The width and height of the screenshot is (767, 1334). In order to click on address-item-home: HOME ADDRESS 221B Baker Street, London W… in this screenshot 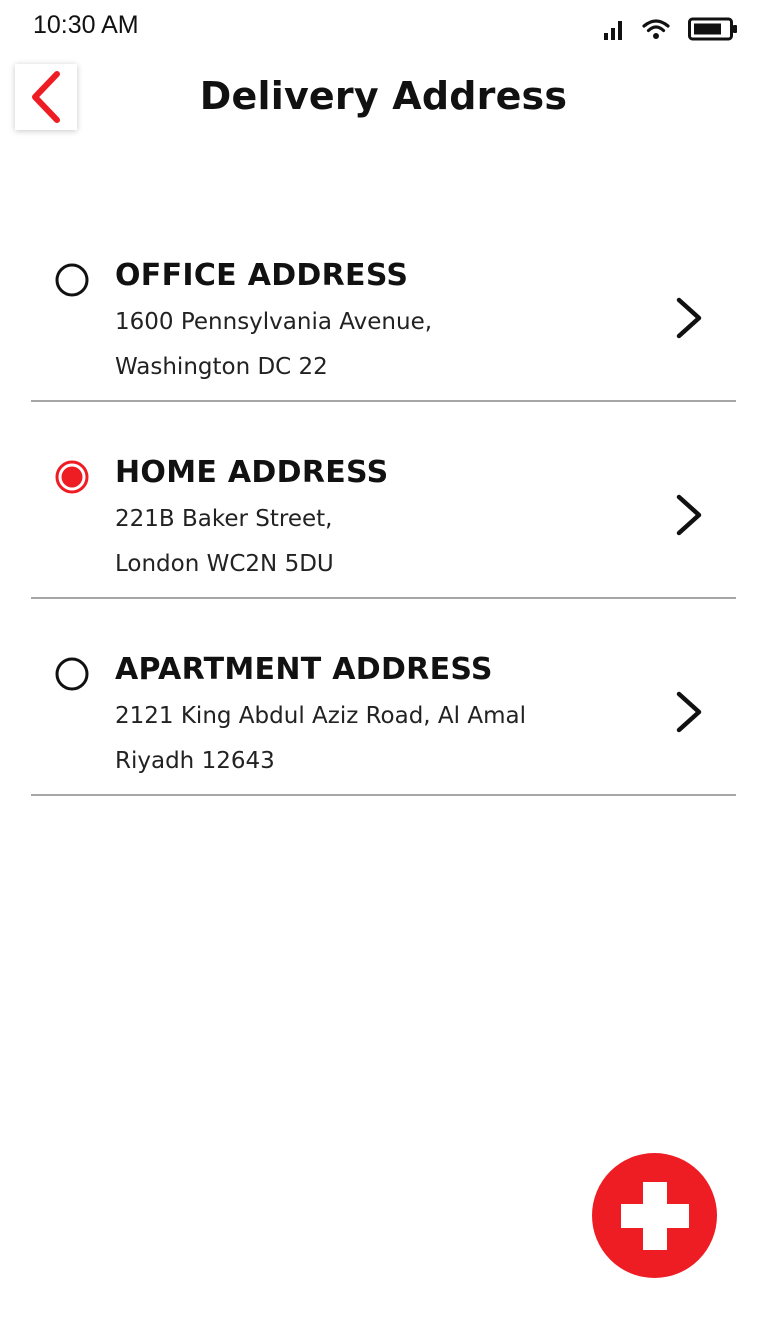, I will do `click(383, 517)`.